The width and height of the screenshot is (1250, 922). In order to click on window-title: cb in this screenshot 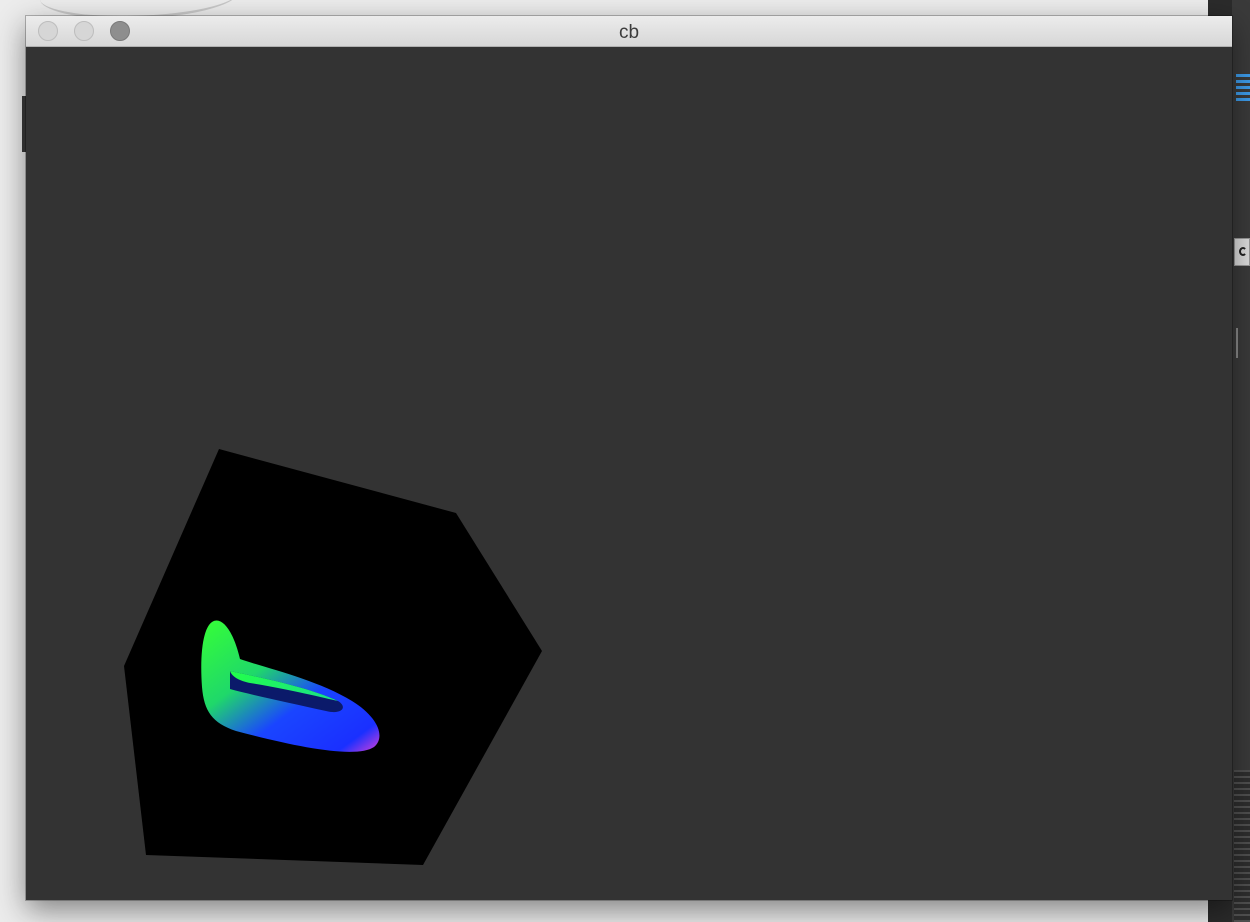, I will do `click(629, 32)`.